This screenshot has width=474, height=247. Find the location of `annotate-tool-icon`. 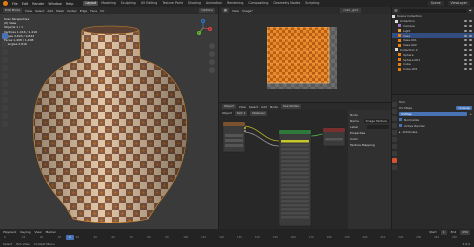

annotate-tool-icon is located at coordinates (5, 84).